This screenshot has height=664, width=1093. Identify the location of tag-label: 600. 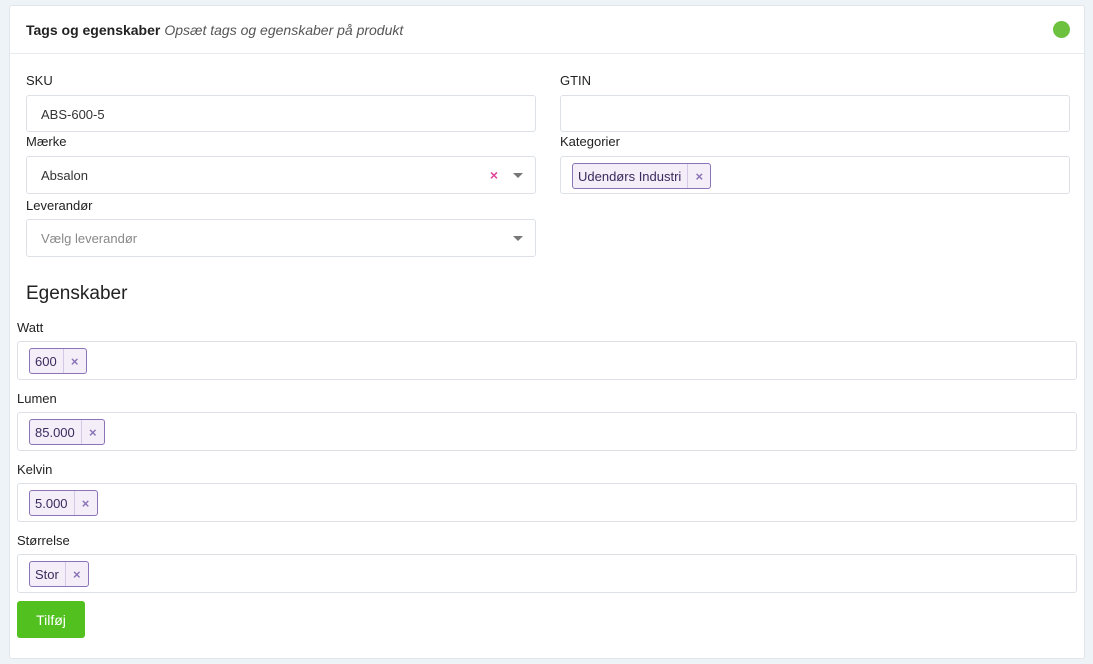
(46, 361).